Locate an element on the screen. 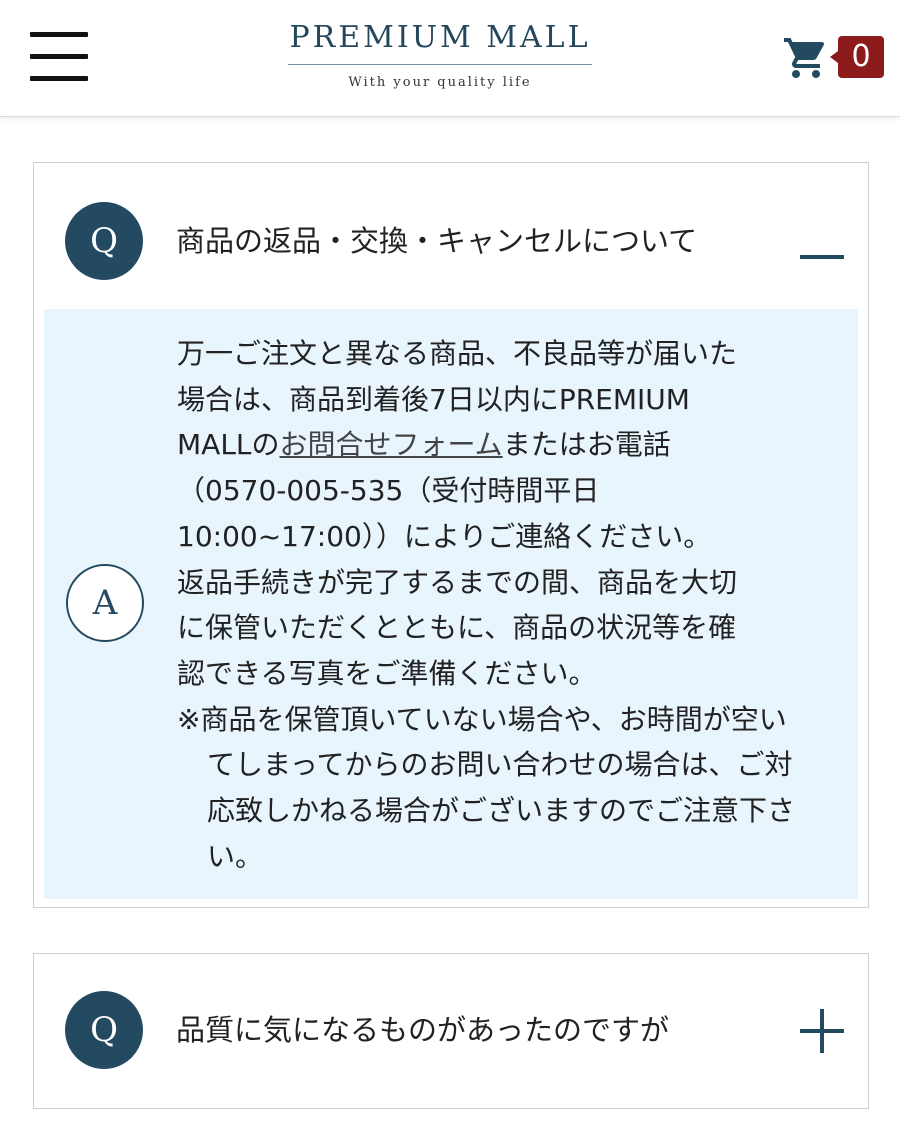 The height and width of the screenshot is (1138, 900). minus-icon is located at coordinates (822, 257).